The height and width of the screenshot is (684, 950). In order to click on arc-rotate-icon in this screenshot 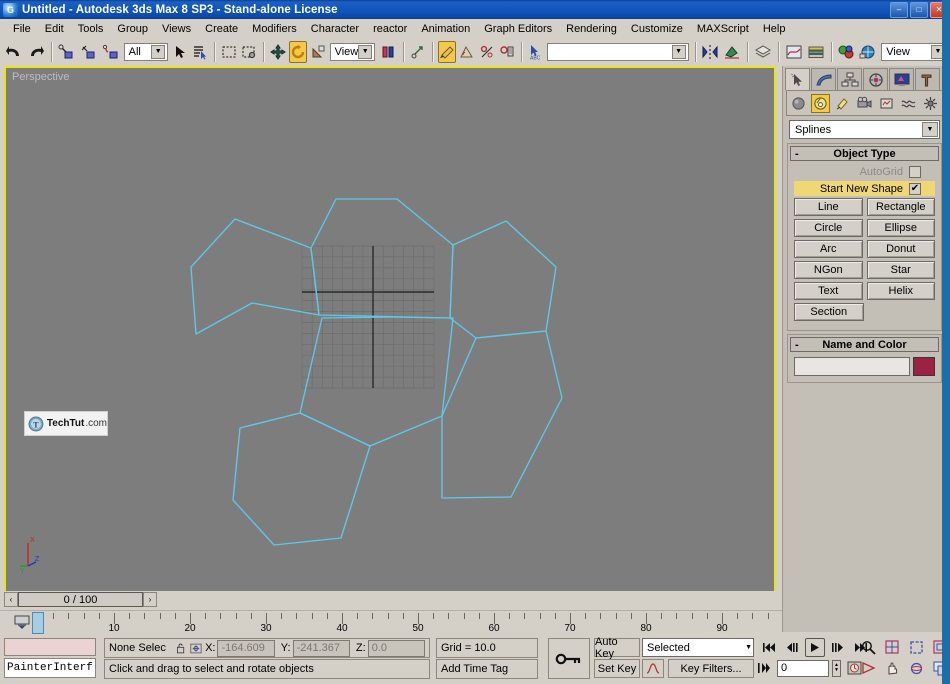, I will do `click(916, 668)`.